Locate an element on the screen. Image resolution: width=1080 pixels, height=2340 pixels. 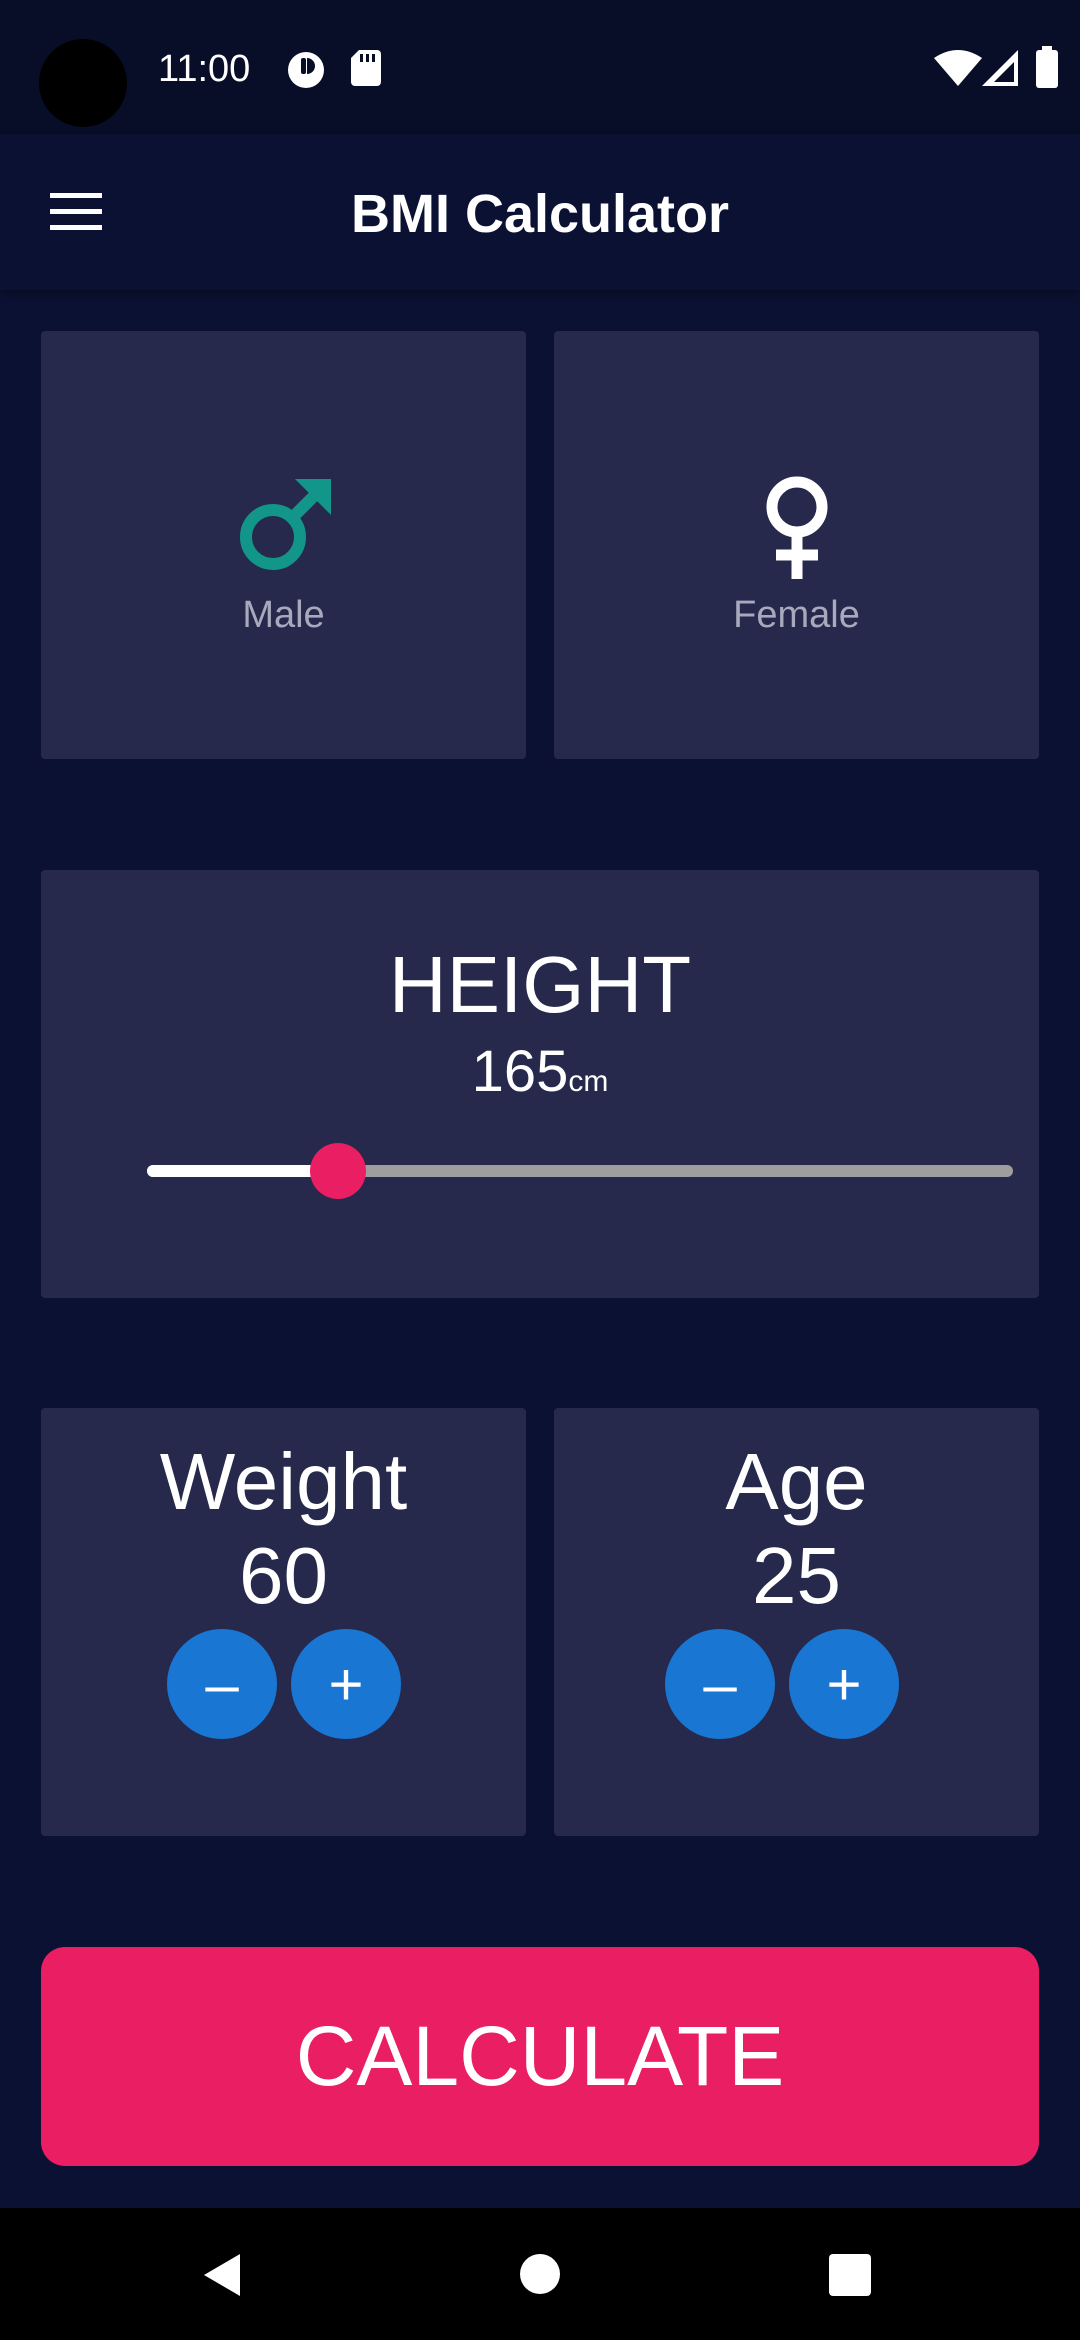
back-icon is located at coordinates (223, 2277).